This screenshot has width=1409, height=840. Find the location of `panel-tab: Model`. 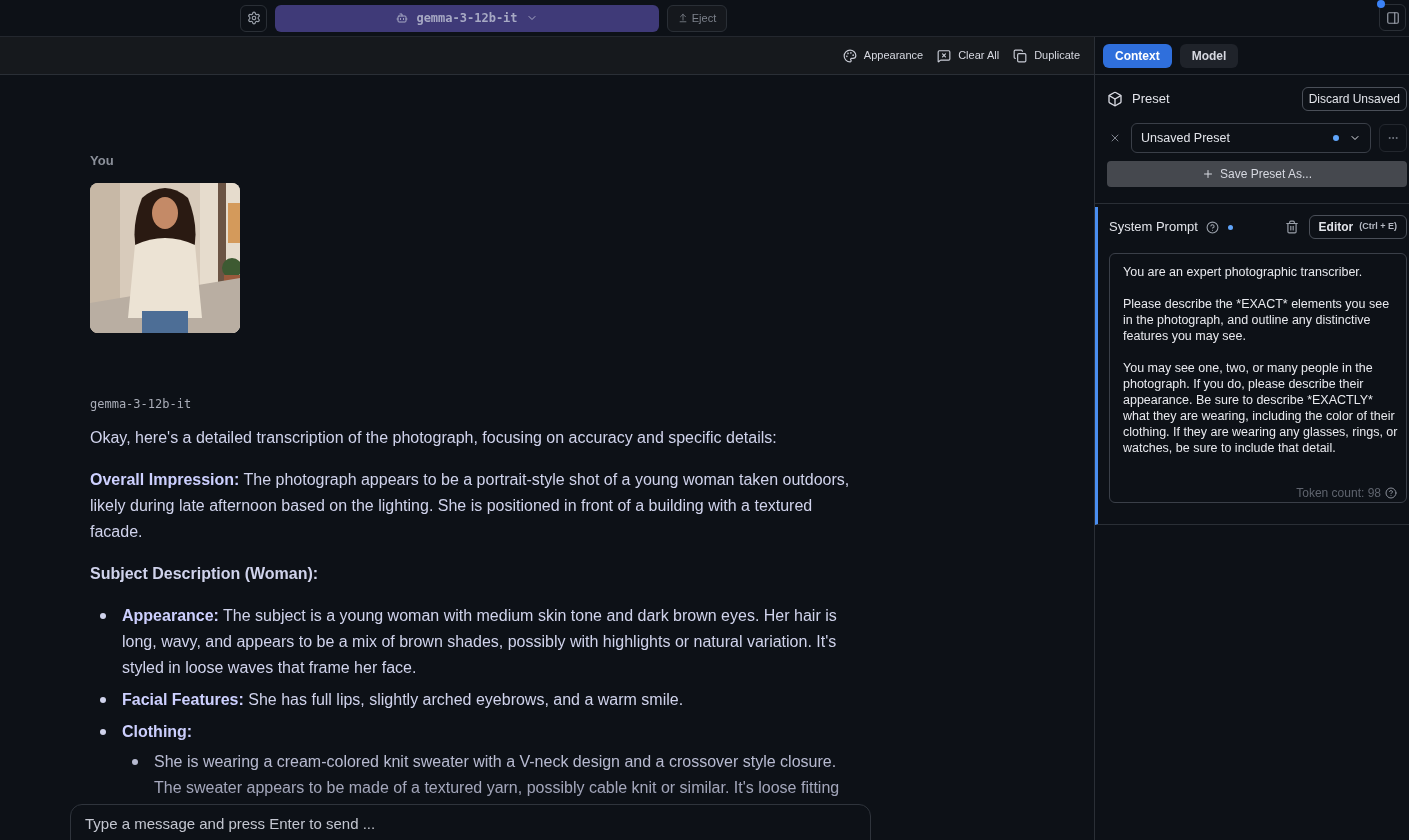

panel-tab: Model is located at coordinates (1209, 55).